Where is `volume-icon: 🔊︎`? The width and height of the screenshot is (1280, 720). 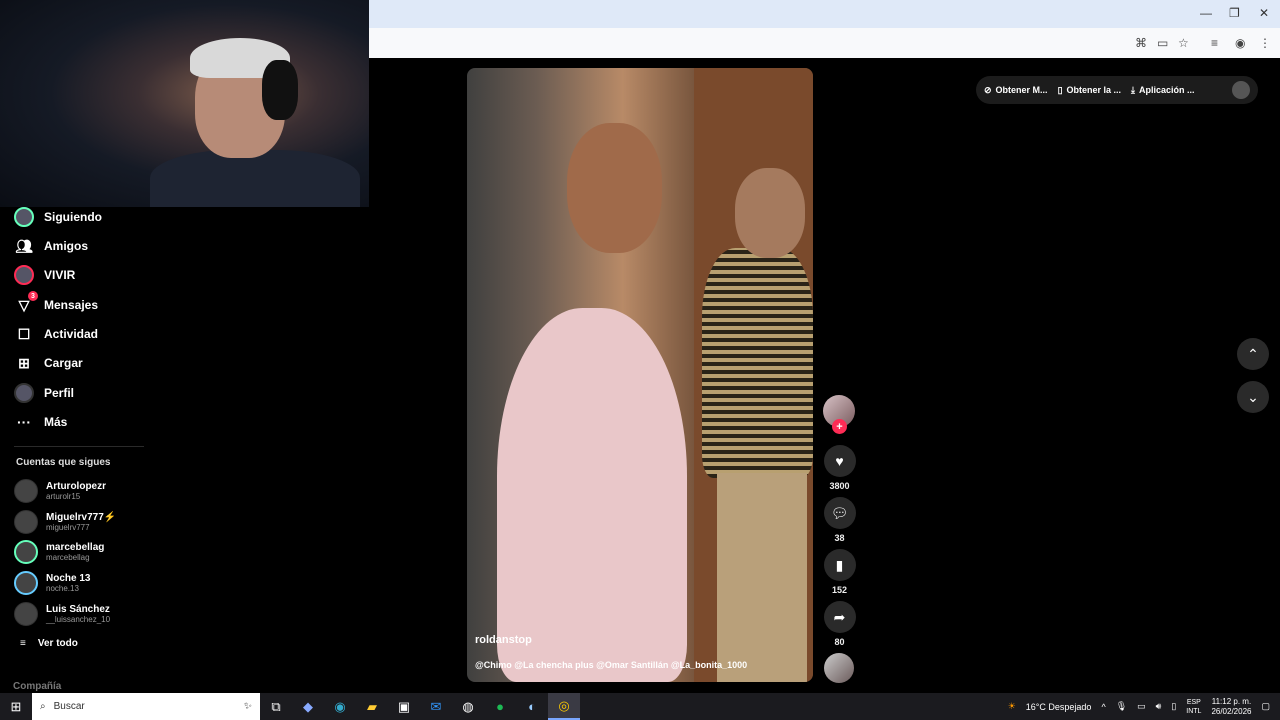
volume-icon: 🔊︎ is located at coordinates (1159, 706).